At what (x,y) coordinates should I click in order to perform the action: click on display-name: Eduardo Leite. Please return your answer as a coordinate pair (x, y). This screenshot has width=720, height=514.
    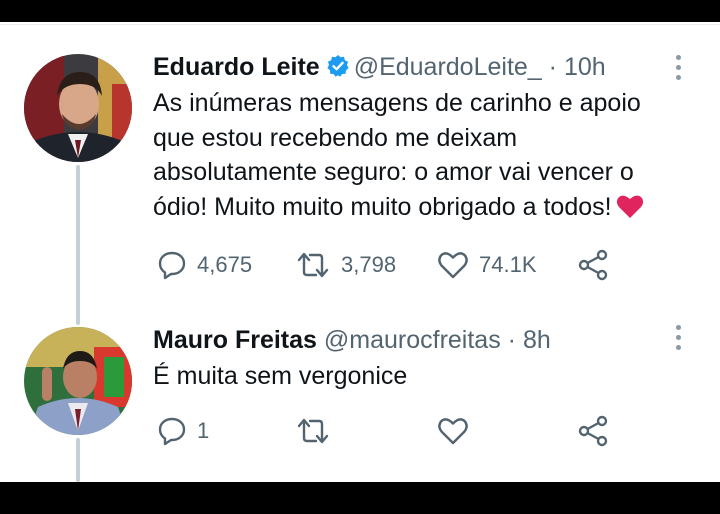
    Looking at the image, I should click on (236, 67).